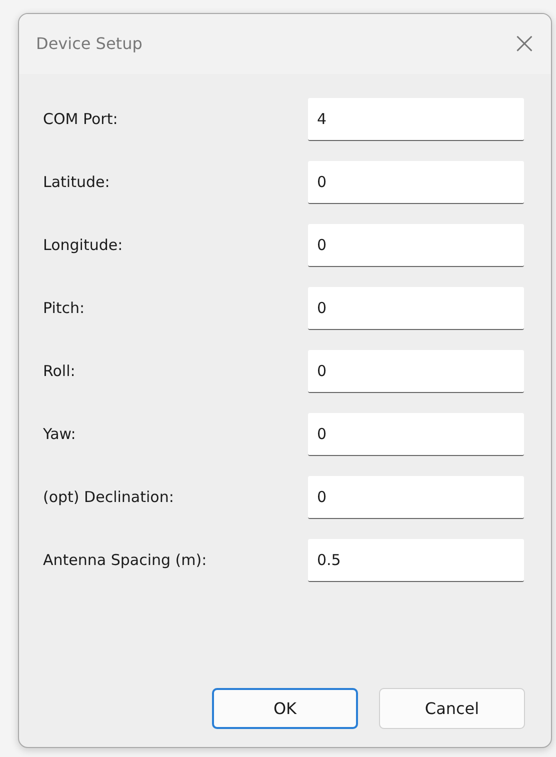  What do you see at coordinates (108, 497) in the screenshot?
I see `field-label: (opt) Declination:` at bounding box center [108, 497].